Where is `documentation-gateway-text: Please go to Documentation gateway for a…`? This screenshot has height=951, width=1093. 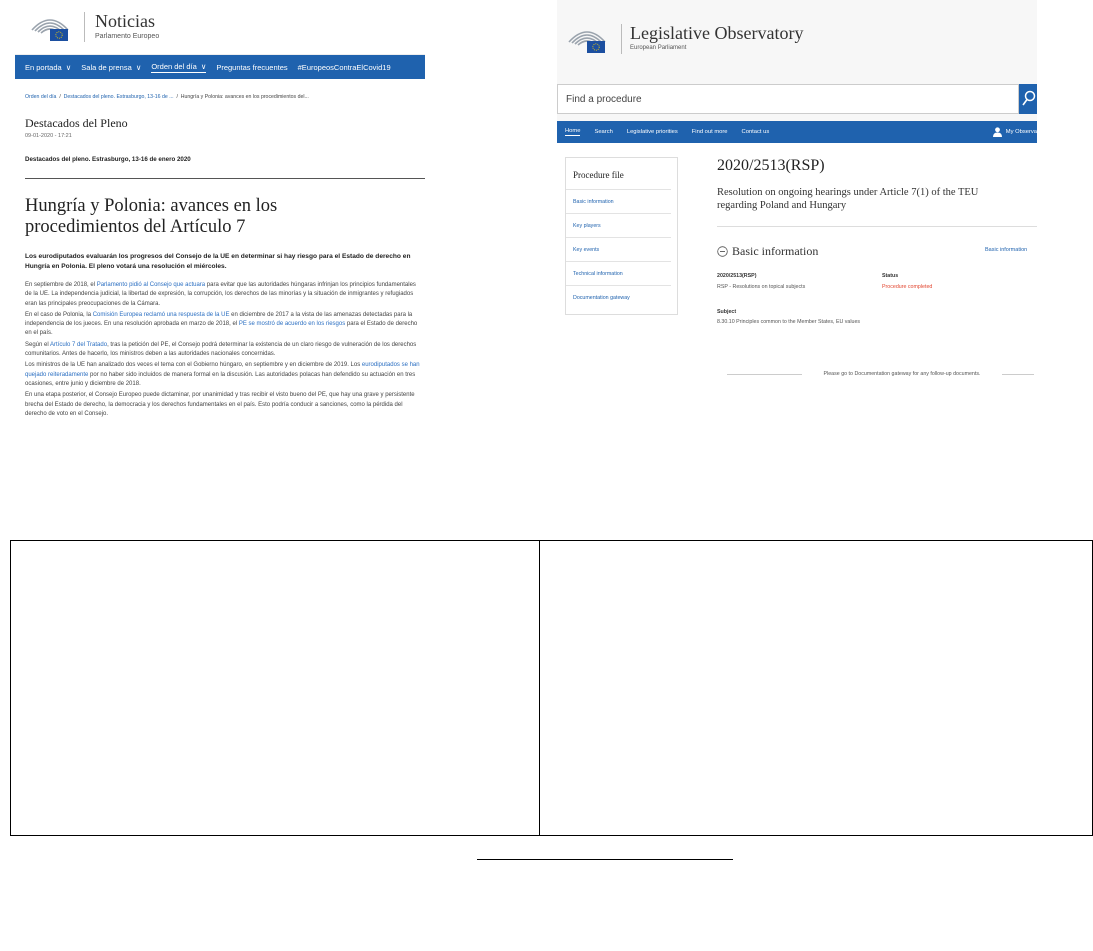
documentation-gateway-text: Please go to Documentation gateway for a… is located at coordinates (902, 374).